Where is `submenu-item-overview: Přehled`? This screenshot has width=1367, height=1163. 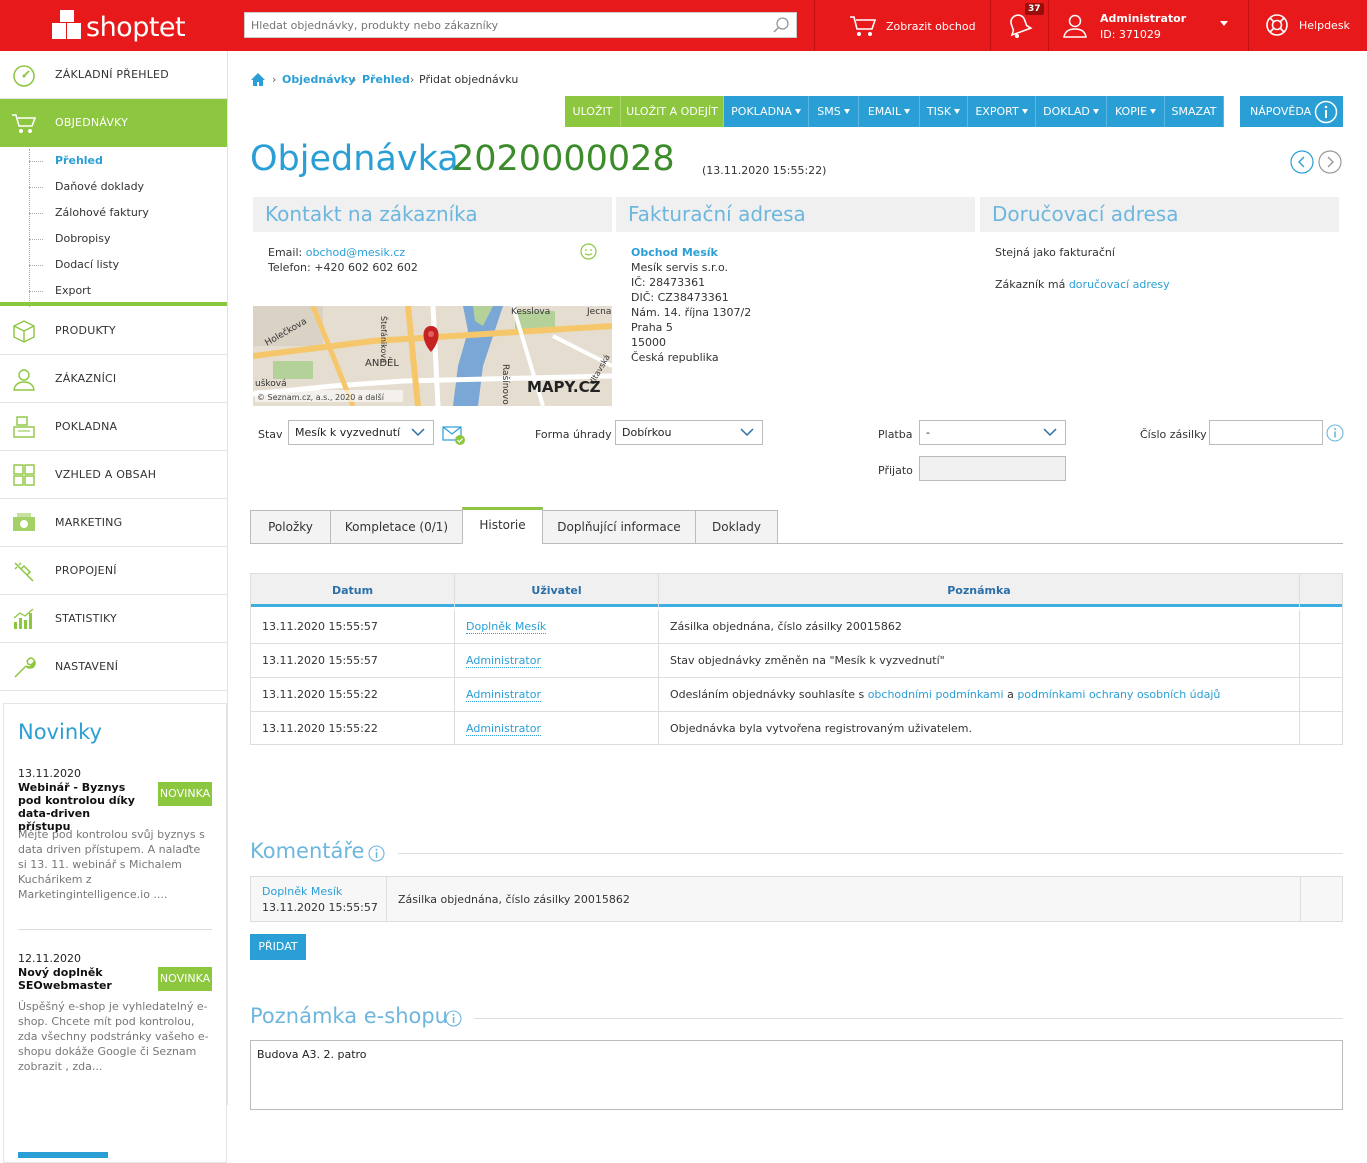
submenu-item-overview: Přehled is located at coordinates (79, 160).